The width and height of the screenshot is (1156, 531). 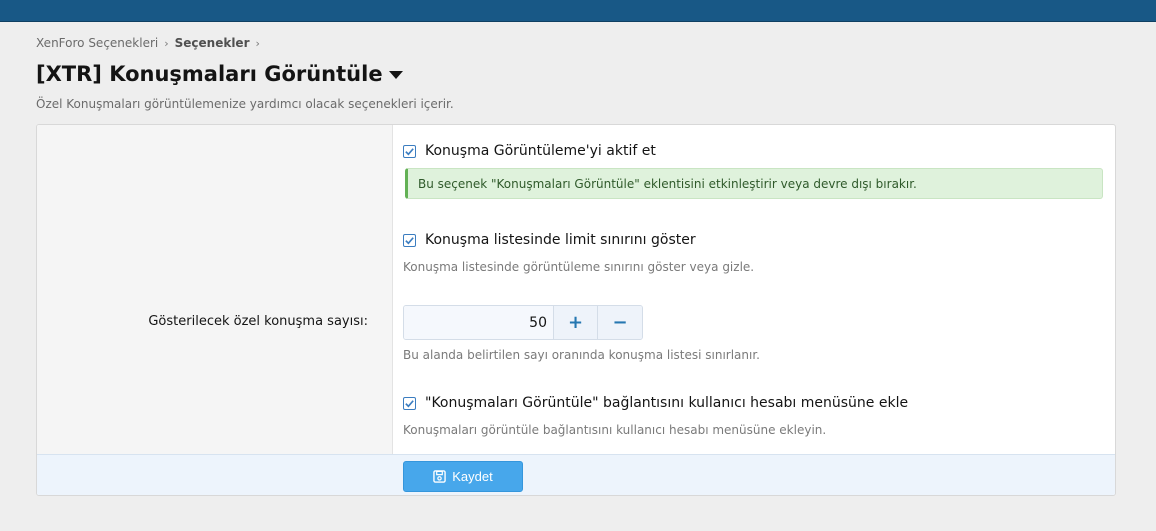 I want to click on enable-option: Konuşma Görüntüleme'yi aktif et, so click(x=529, y=151).